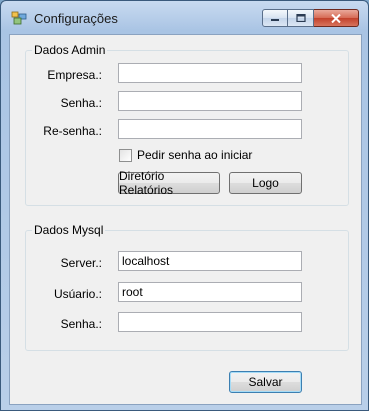  I want to click on maximize-icon, so click(300, 18).